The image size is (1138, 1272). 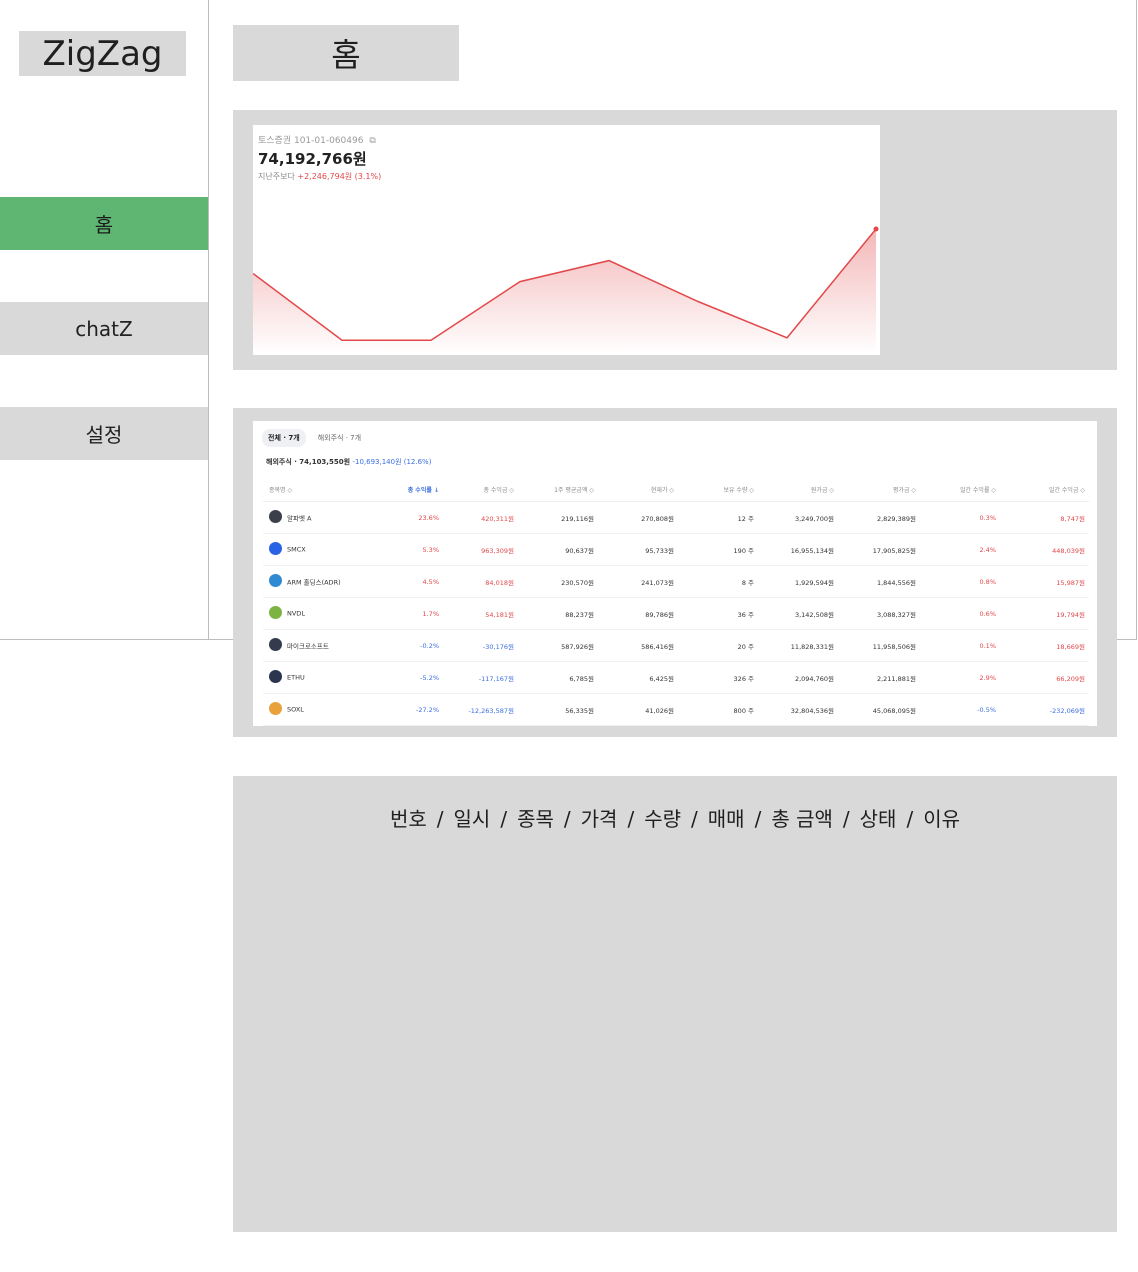 What do you see at coordinates (718, 709) in the screenshot?
I see `table-cell: 800 주` at bounding box center [718, 709].